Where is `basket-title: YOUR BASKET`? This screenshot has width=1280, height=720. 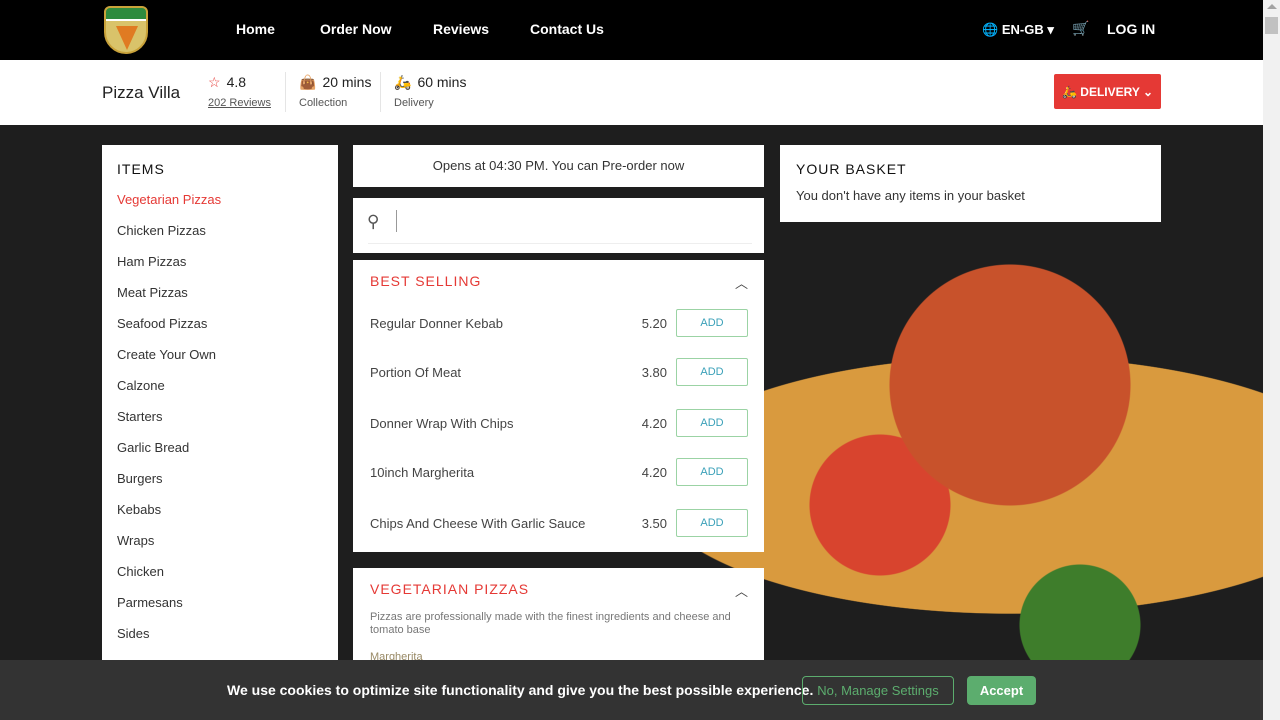 basket-title: YOUR BASKET is located at coordinates (851, 169).